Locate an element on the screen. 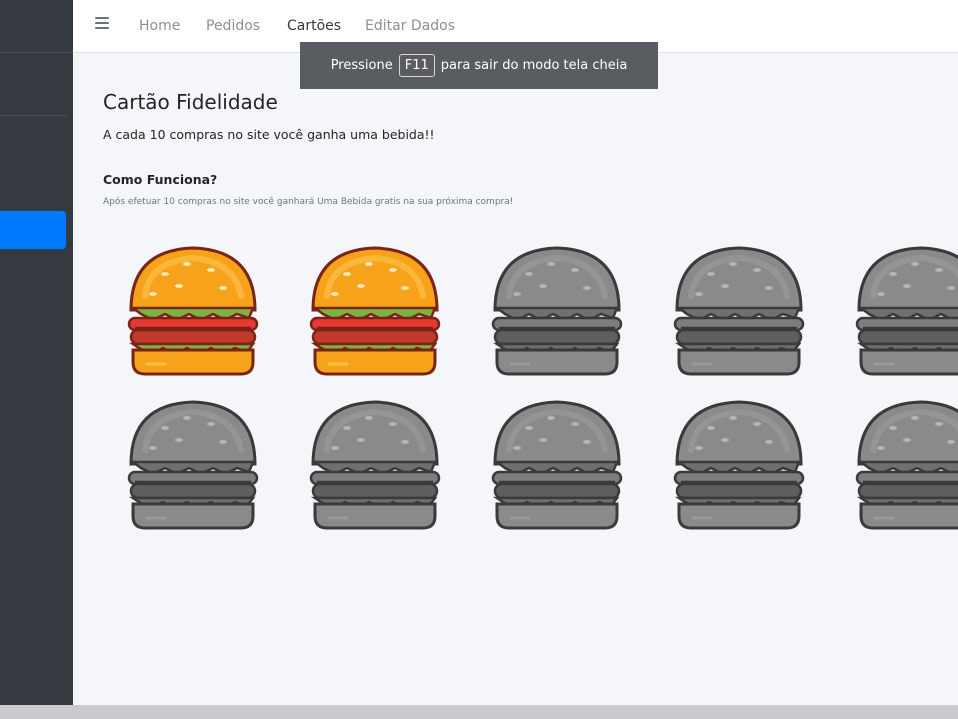  nav-link-pedidos: Pedidos is located at coordinates (233, 26).